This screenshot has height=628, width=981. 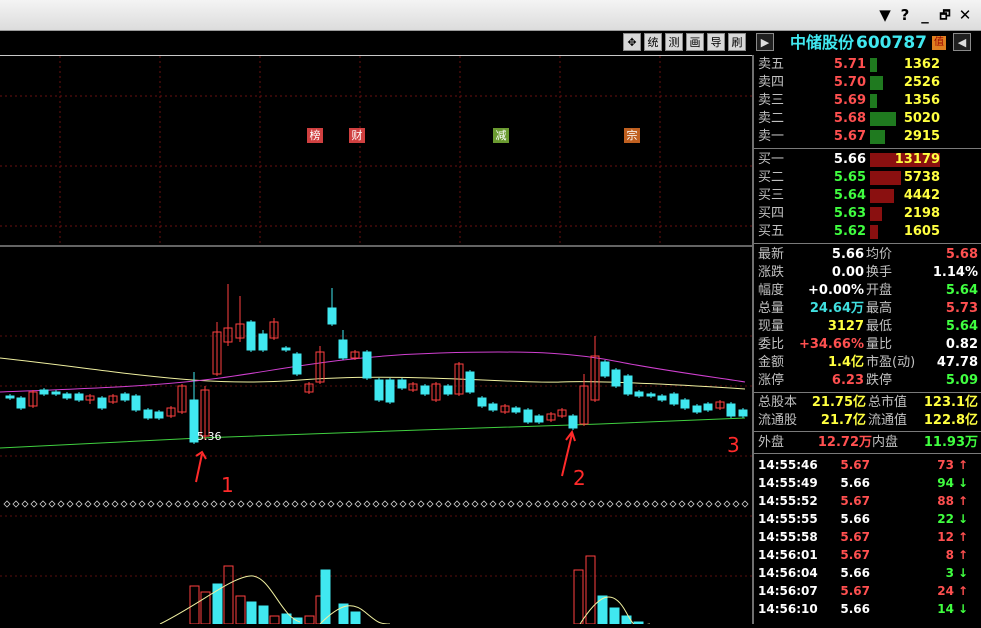 What do you see at coordinates (771, 344) in the screenshot?
I see `stat-label: 委比` at bounding box center [771, 344].